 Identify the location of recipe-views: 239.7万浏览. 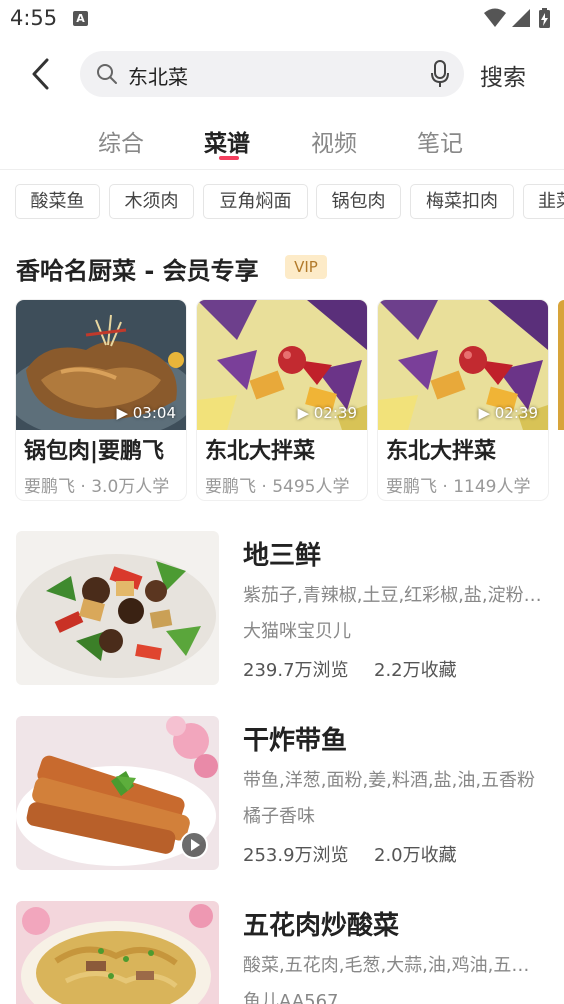
(296, 670).